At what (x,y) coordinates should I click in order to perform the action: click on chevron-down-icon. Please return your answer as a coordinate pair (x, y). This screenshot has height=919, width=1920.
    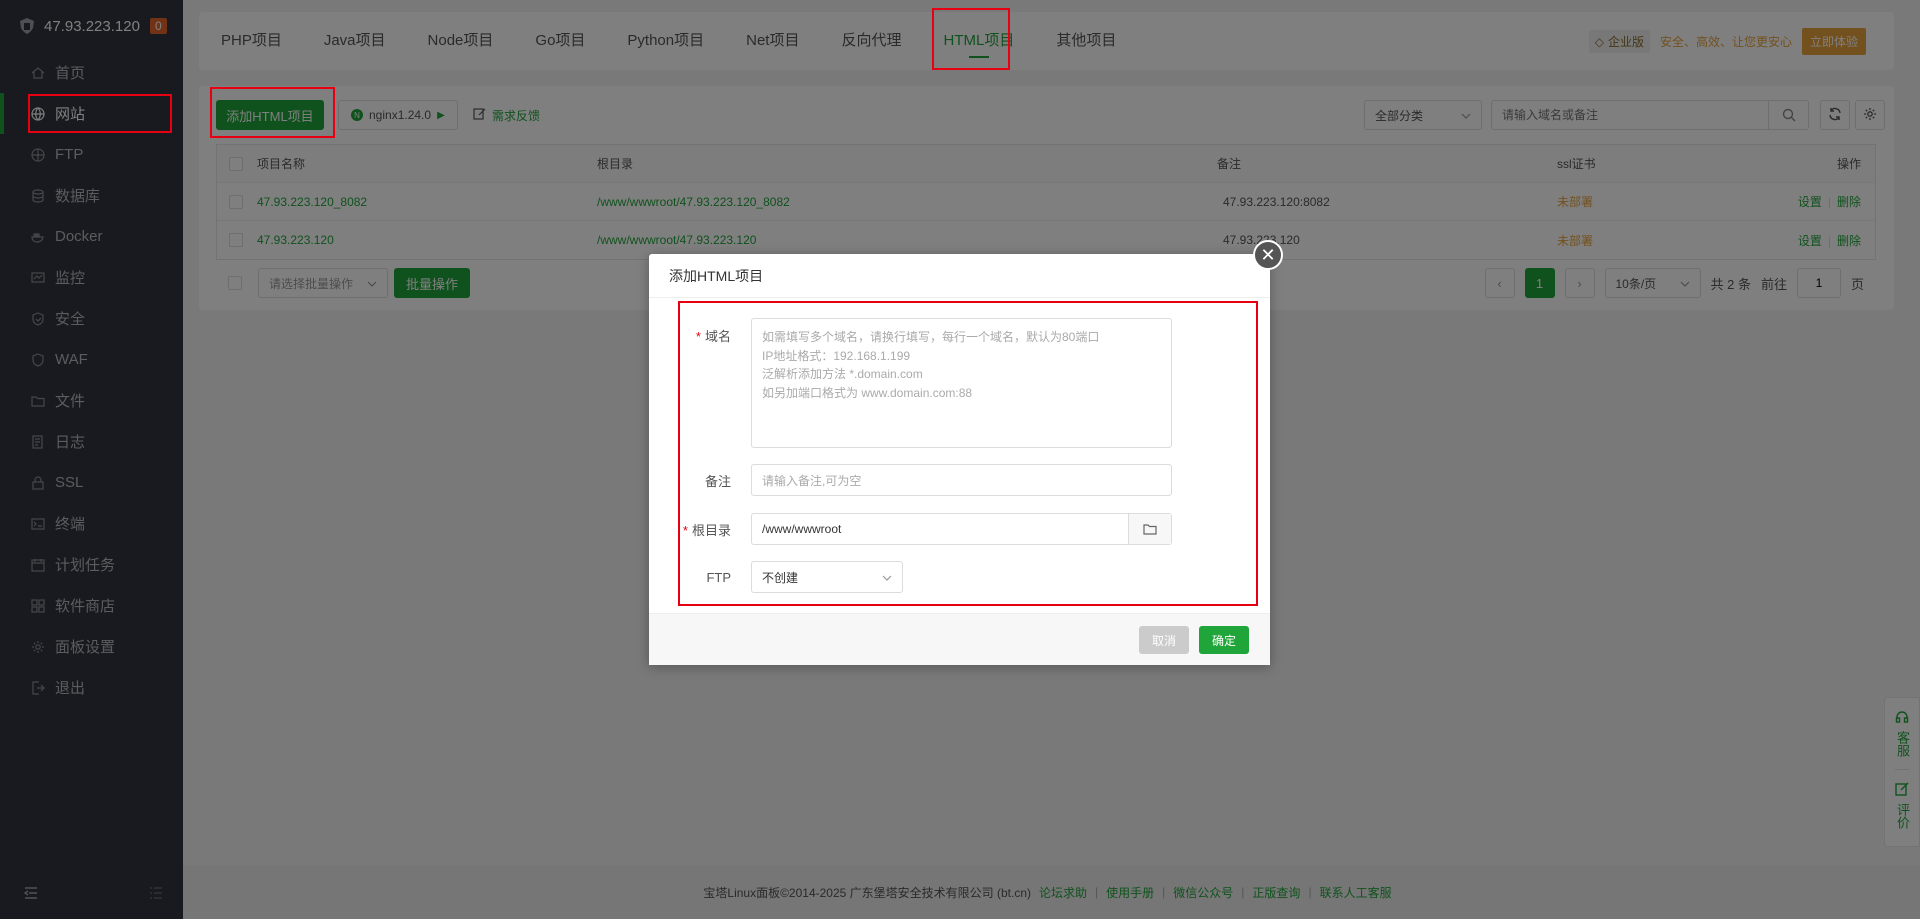
    Looking at the image, I should click on (887, 577).